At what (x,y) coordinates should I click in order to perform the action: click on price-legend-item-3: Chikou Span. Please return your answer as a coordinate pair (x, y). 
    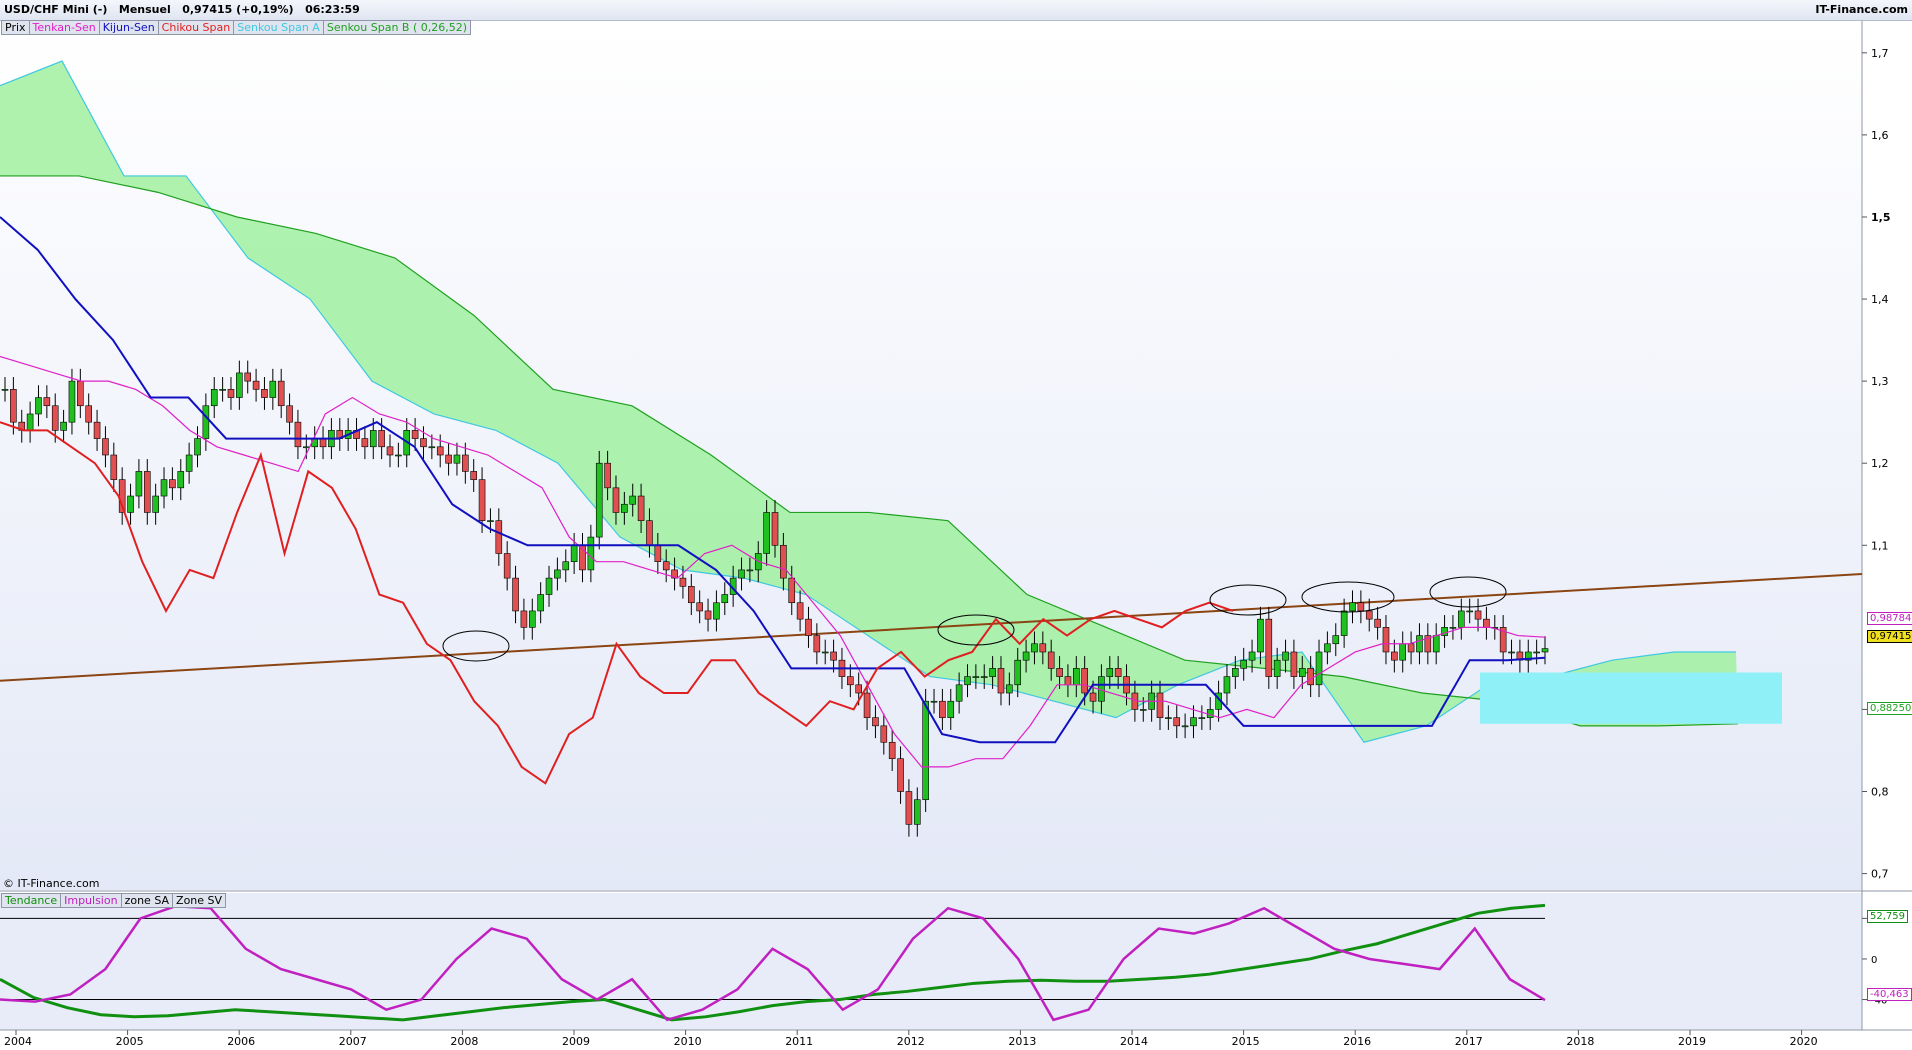
    Looking at the image, I should click on (197, 27).